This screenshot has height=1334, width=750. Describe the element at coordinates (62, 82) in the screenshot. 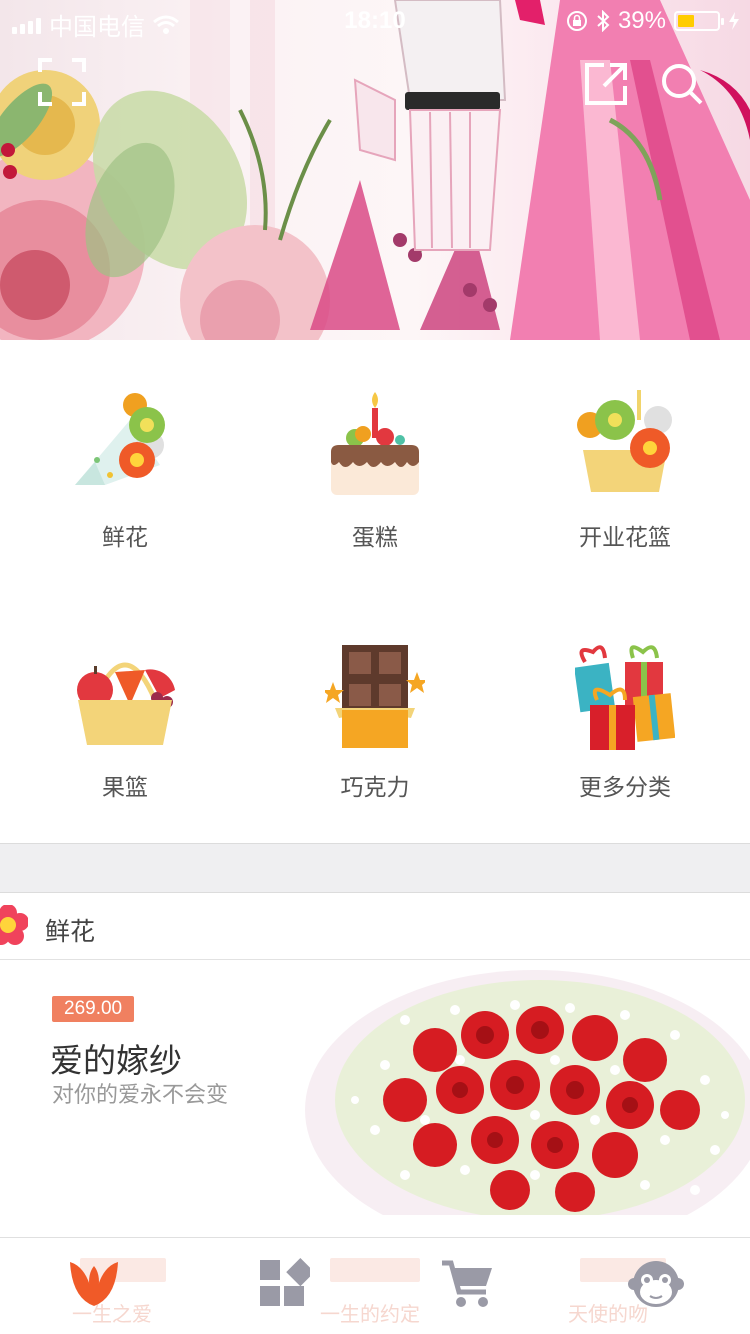

I see `scan-icon` at that location.